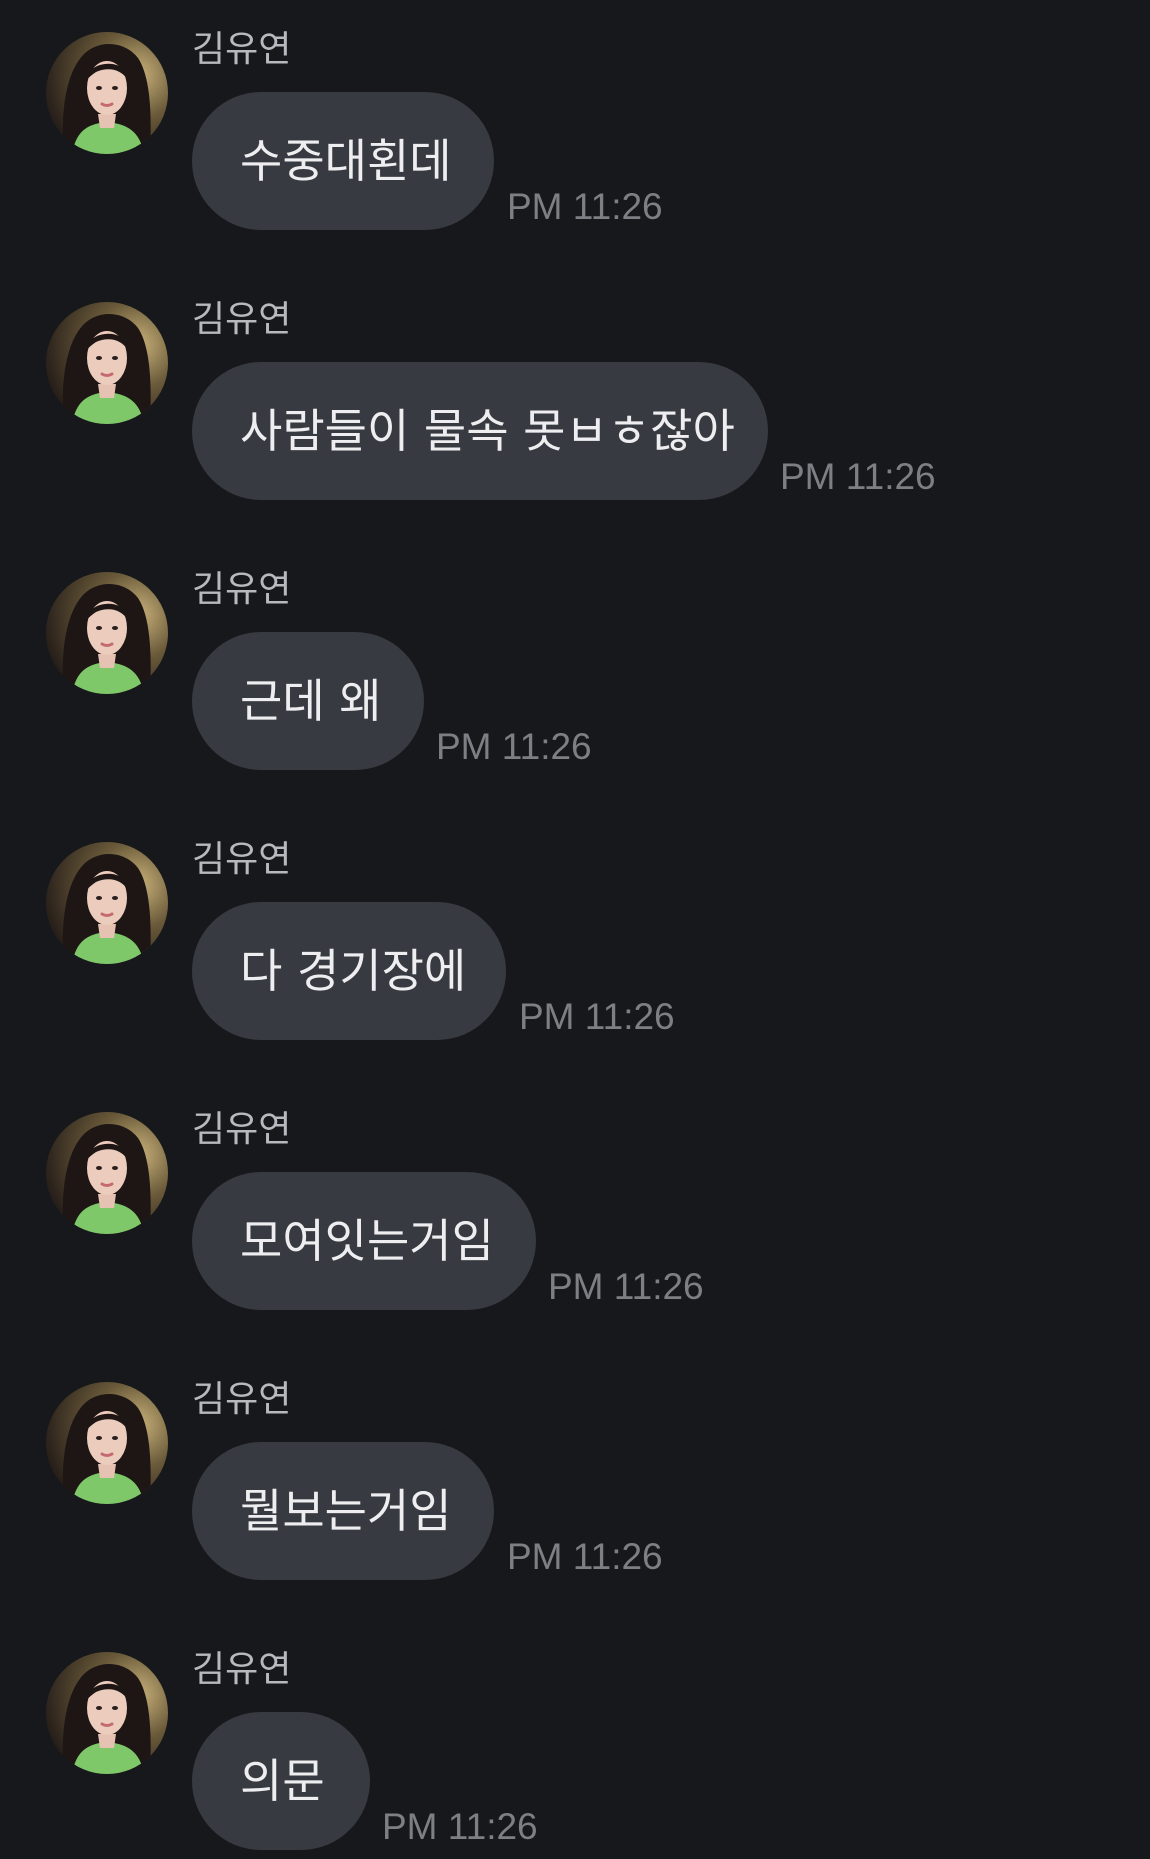 This screenshot has width=1150, height=1859. I want to click on message-bubble: 근데 왜, so click(308, 701).